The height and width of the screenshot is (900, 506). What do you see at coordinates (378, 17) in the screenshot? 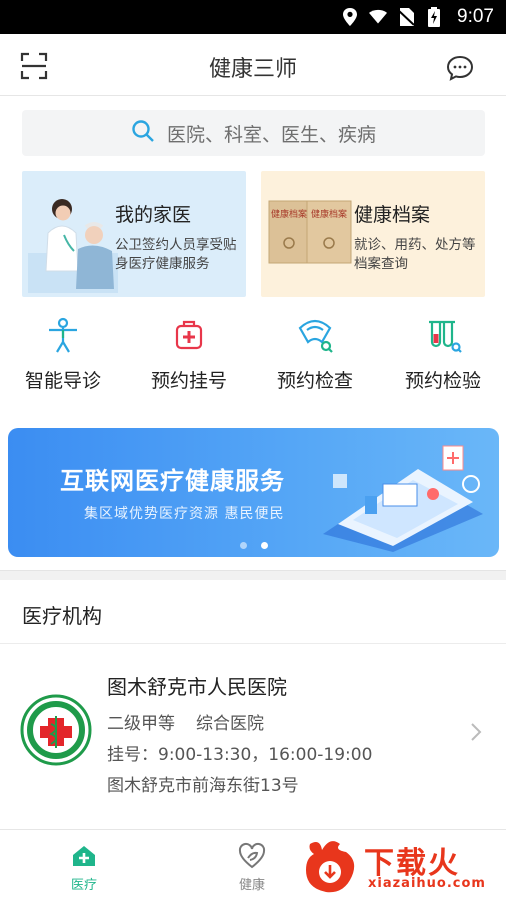
I see `wifi-icon` at bounding box center [378, 17].